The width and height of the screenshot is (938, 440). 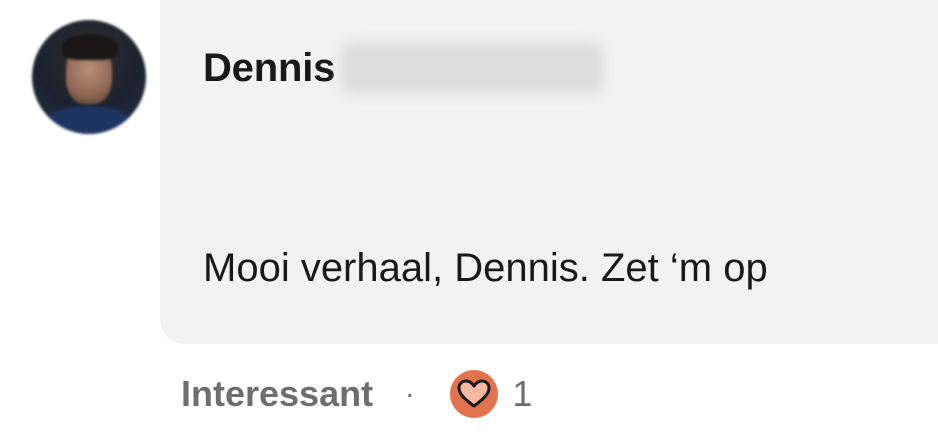 What do you see at coordinates (89, 77) in the screenshot?
I see `avatar` at bounding box center [89, 77].